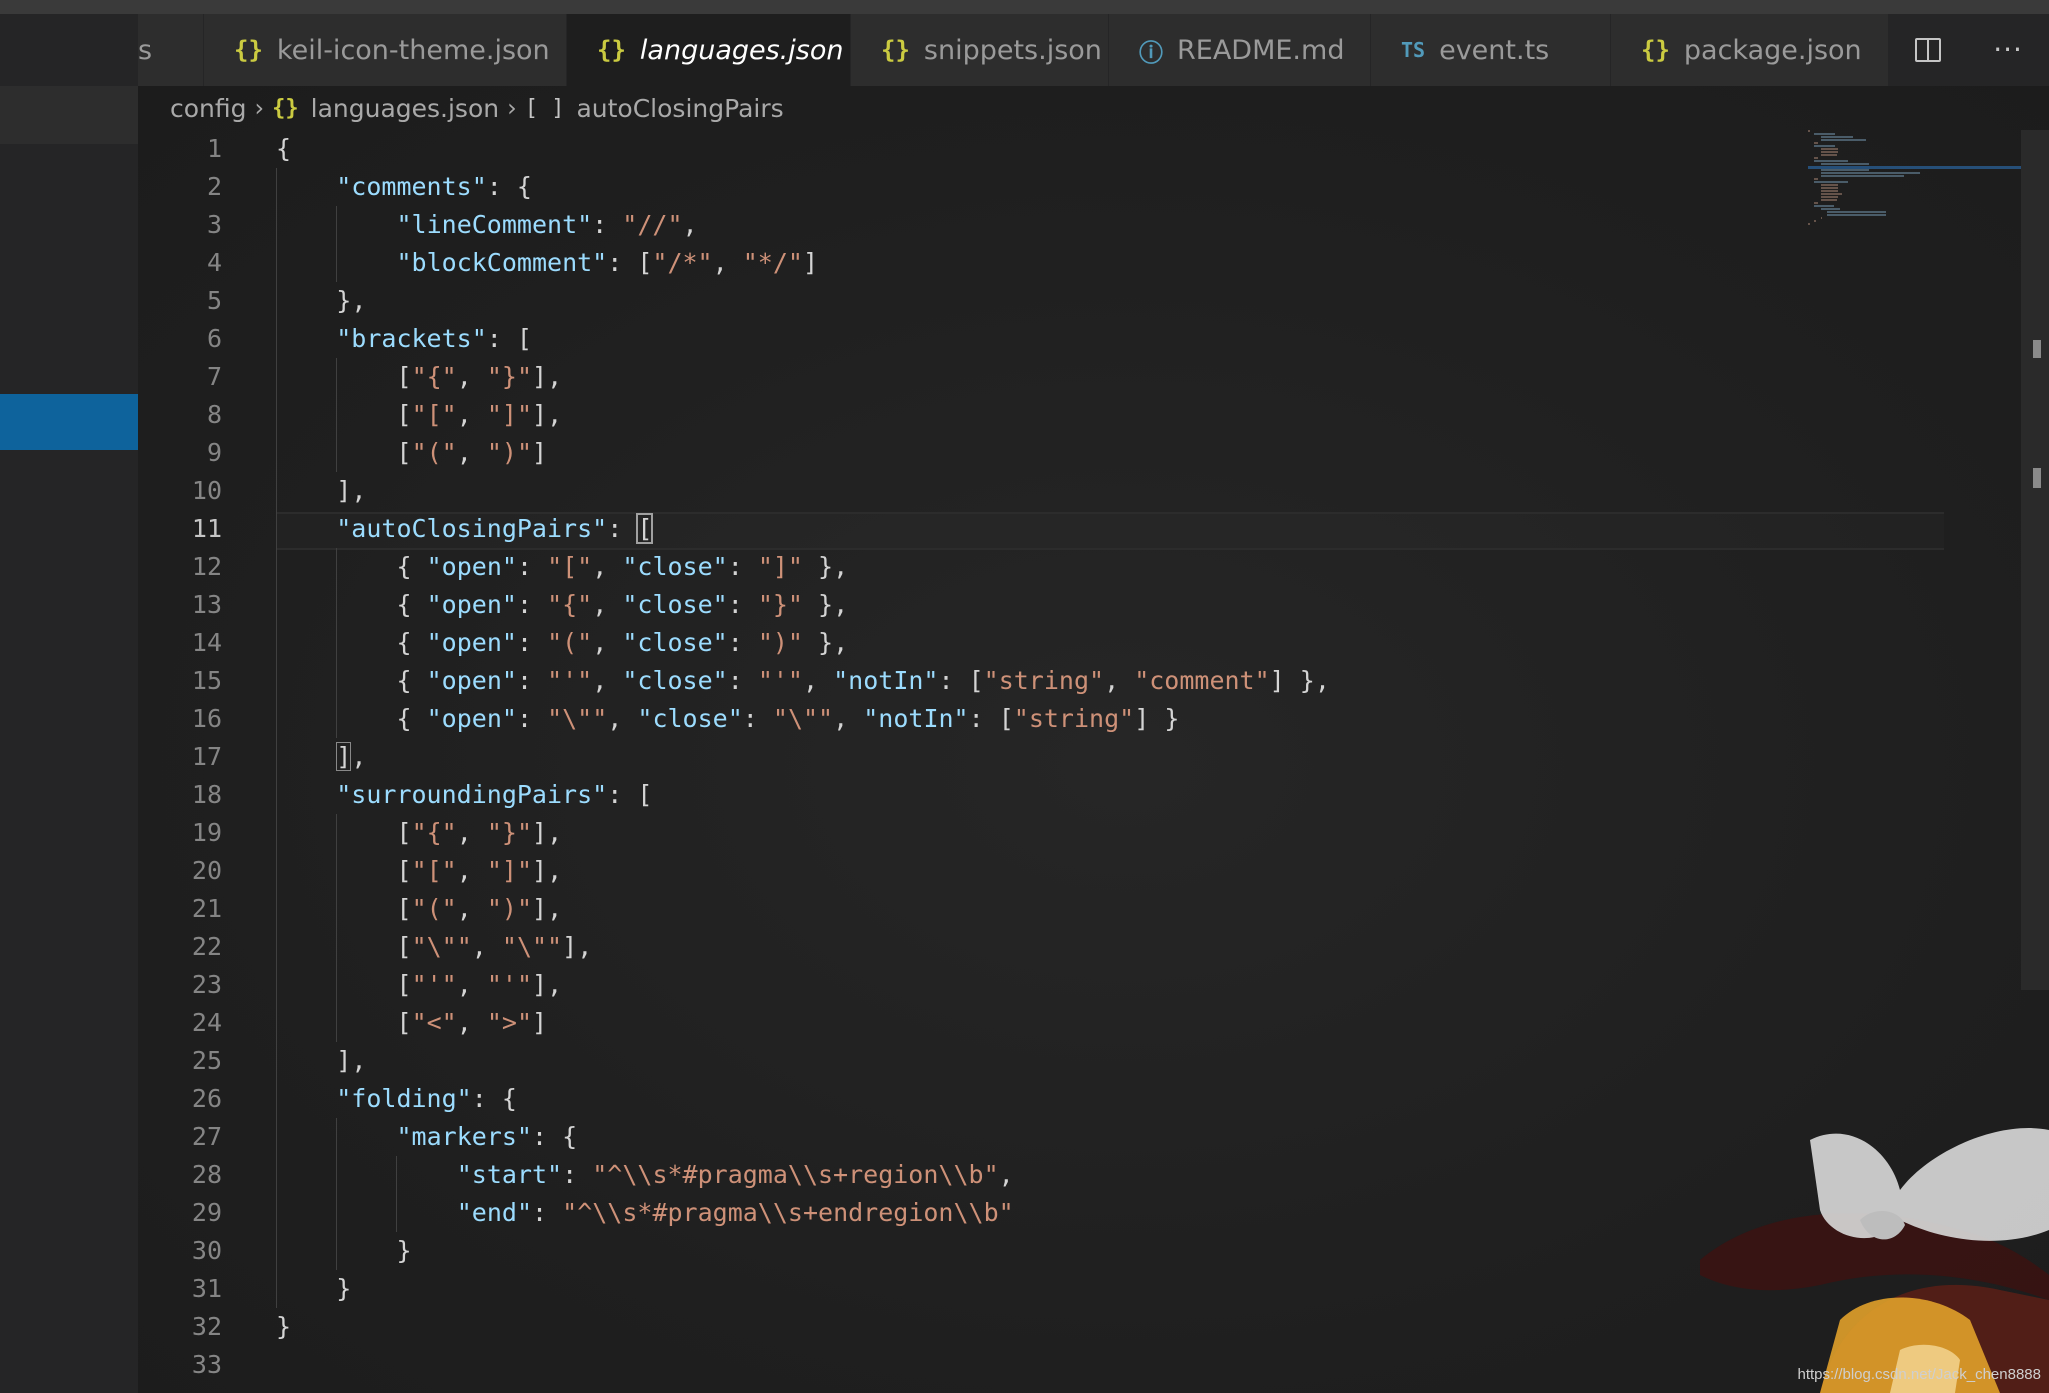 Image resolution: width=2049 pixels, height=1393 pixels. I want to click on code-line: 6 "brackets": [, so click(1078, 339).